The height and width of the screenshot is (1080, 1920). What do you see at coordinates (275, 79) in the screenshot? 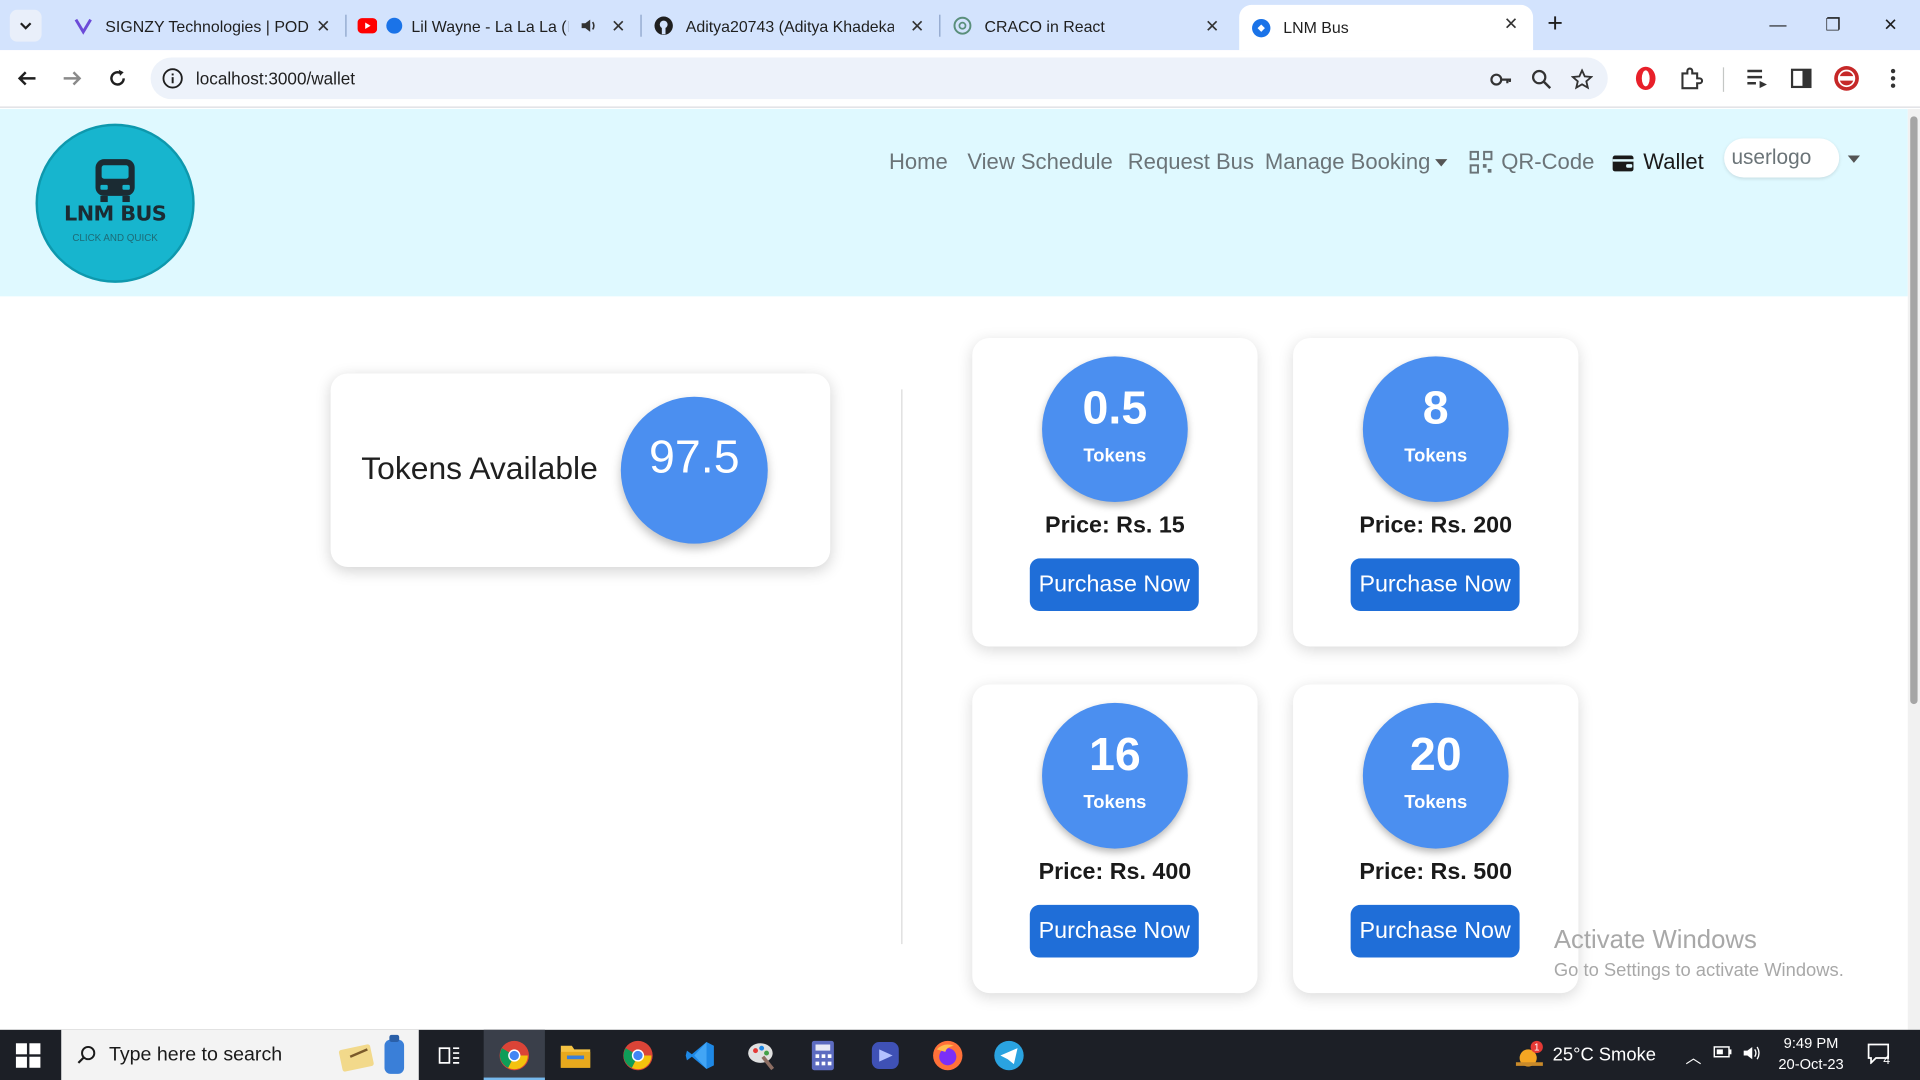
I see `url-text: localhost:3000/wallet` at bounding box center [275, 79].